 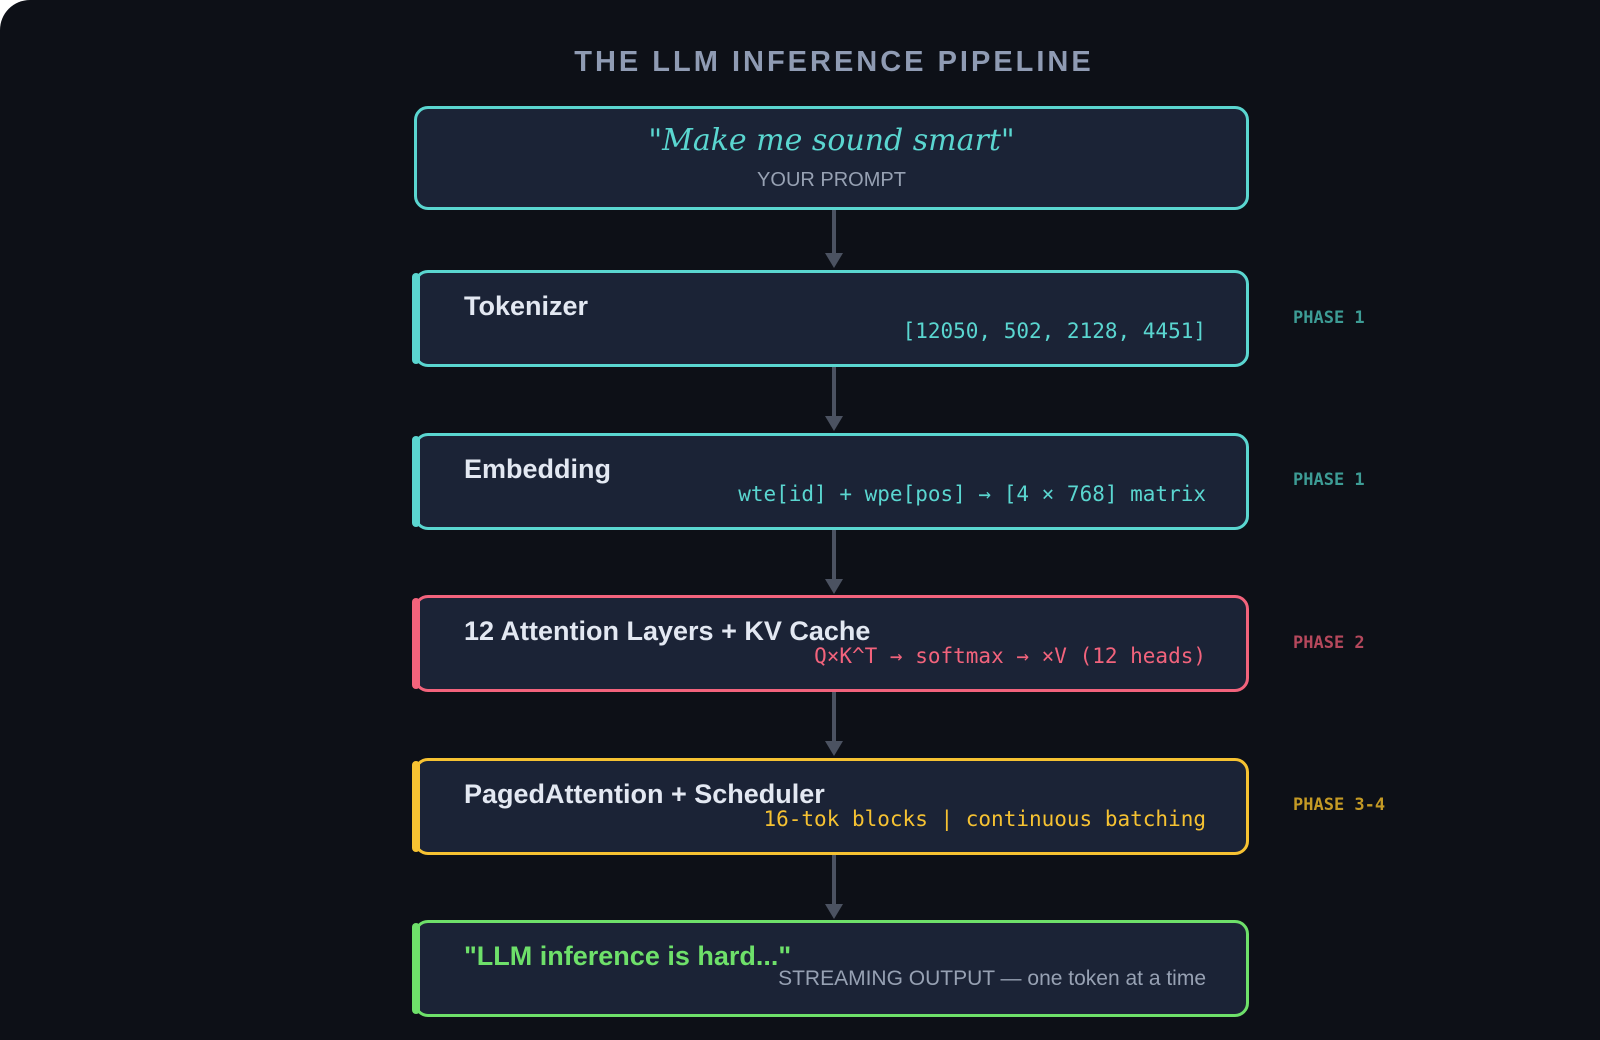 I want to click on prompt-text: "Make me sound smart", so click(x=831, y=140).